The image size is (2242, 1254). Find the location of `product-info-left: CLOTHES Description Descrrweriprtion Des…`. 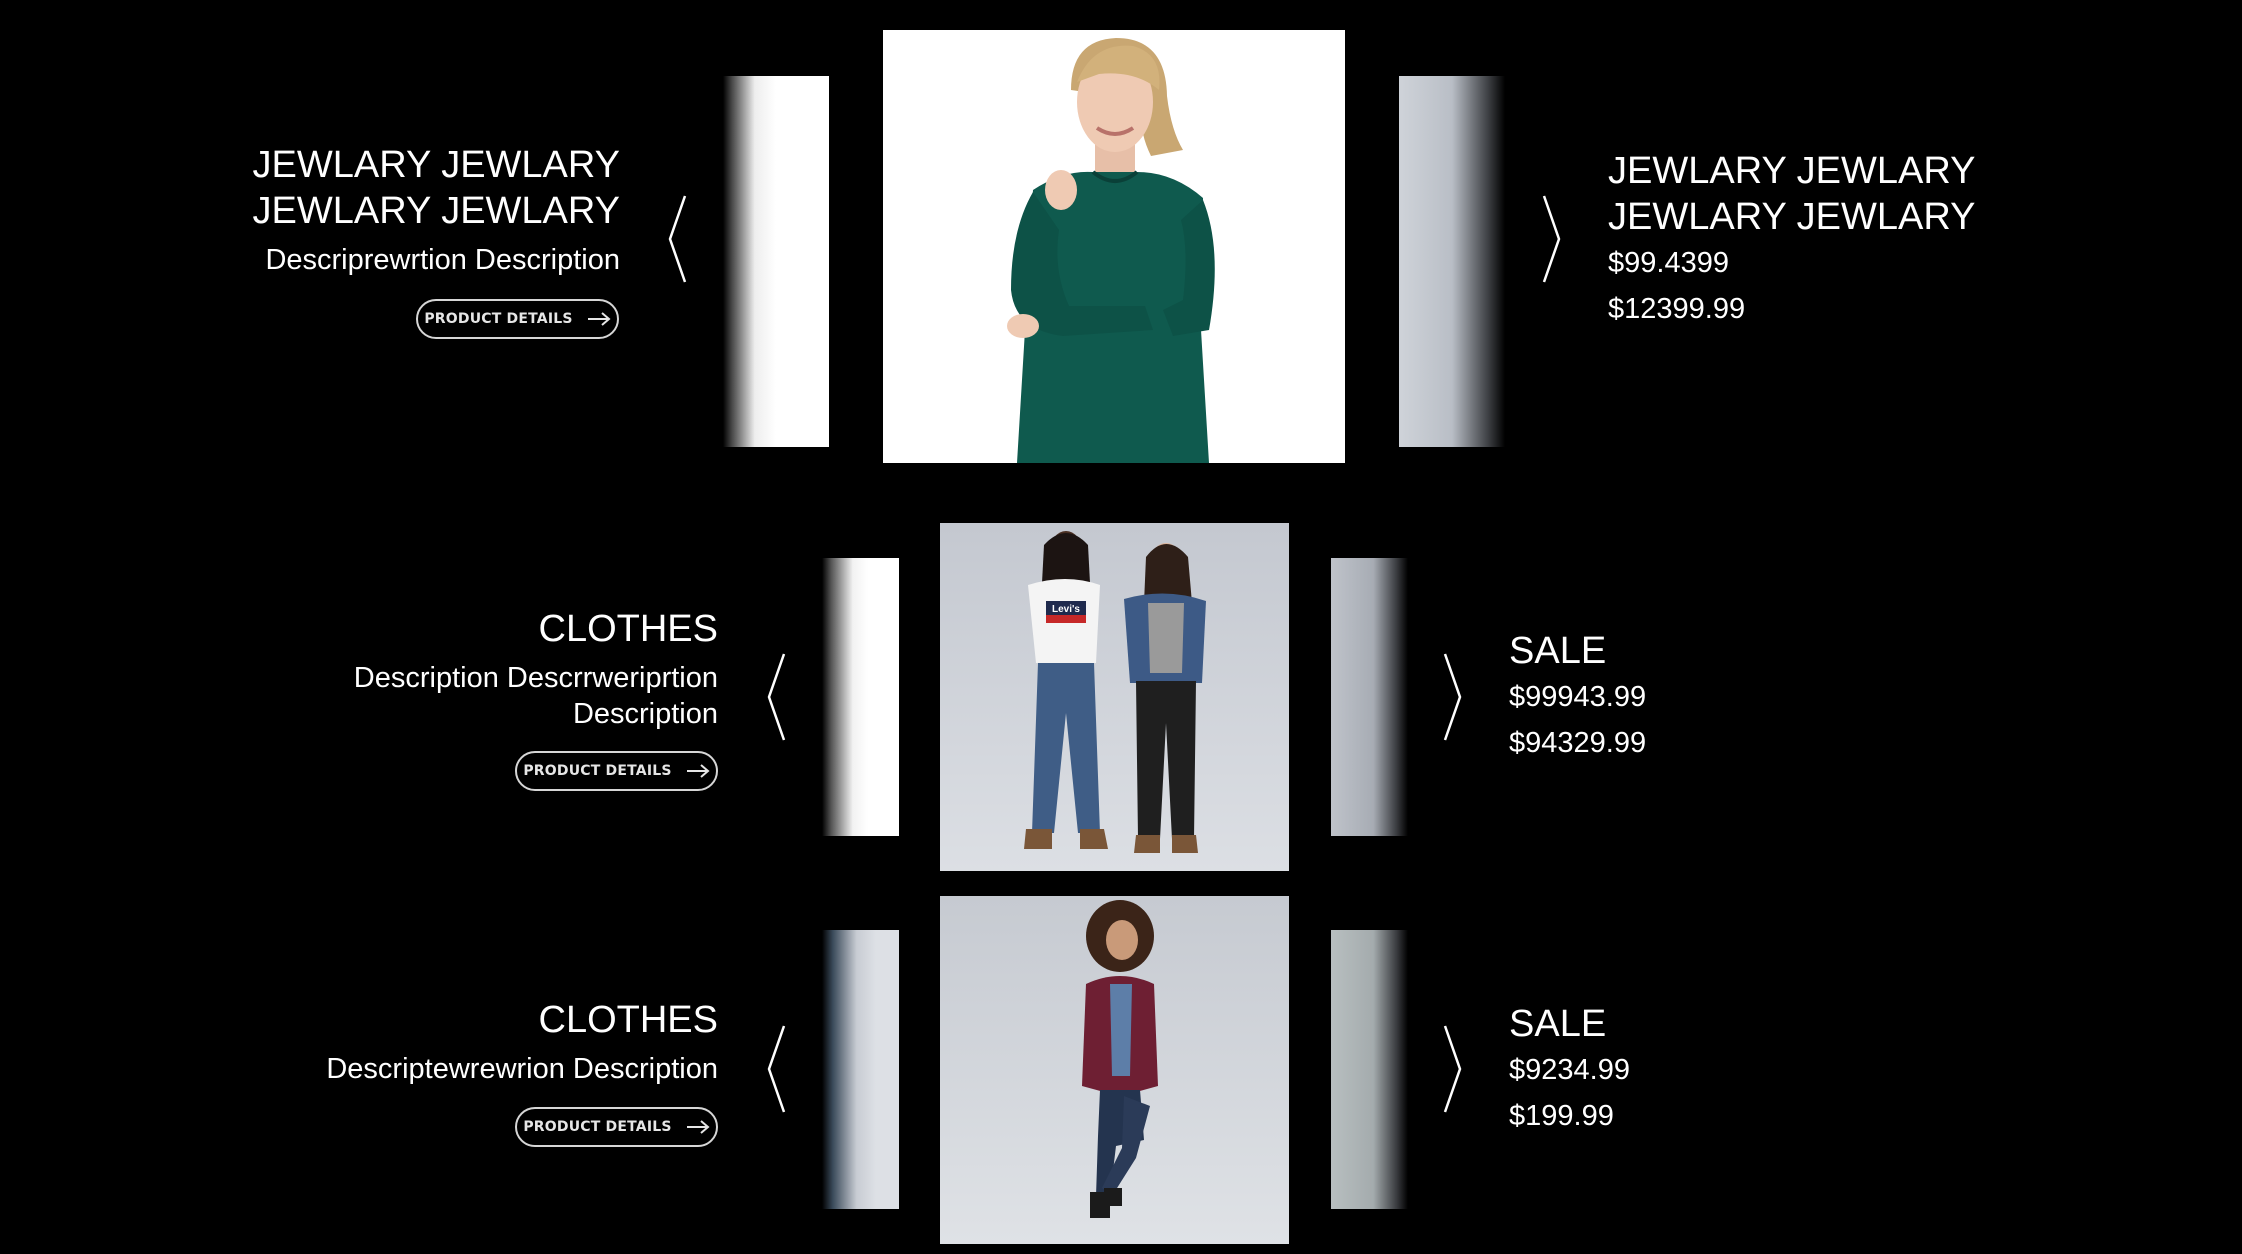

product-info-left: CLOTHES Description Descrrweriprtion Des… is located at coordinates (536, 669).